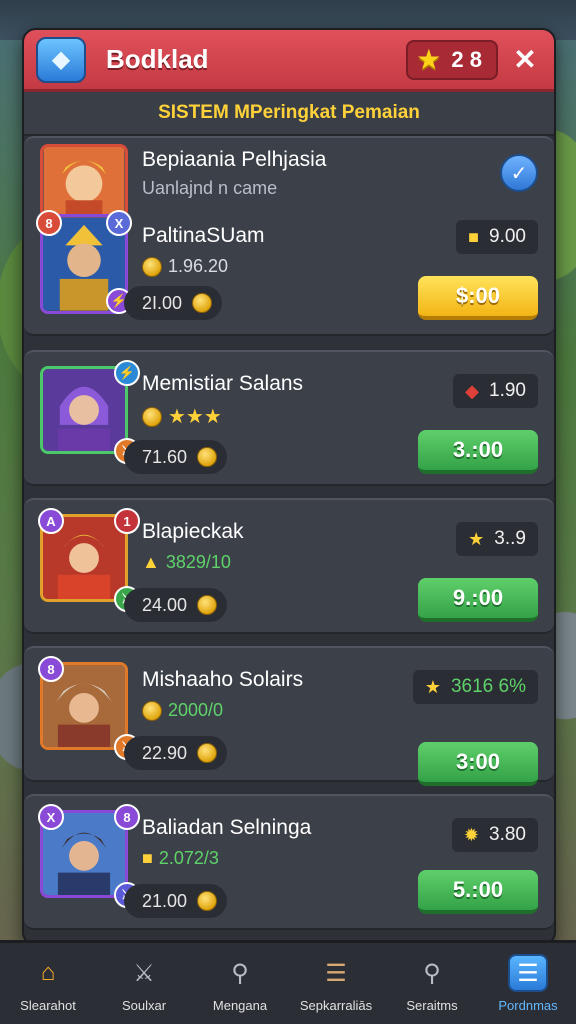  I want to click on reward-tag: ★ 3616 6%, so click(475, 687).